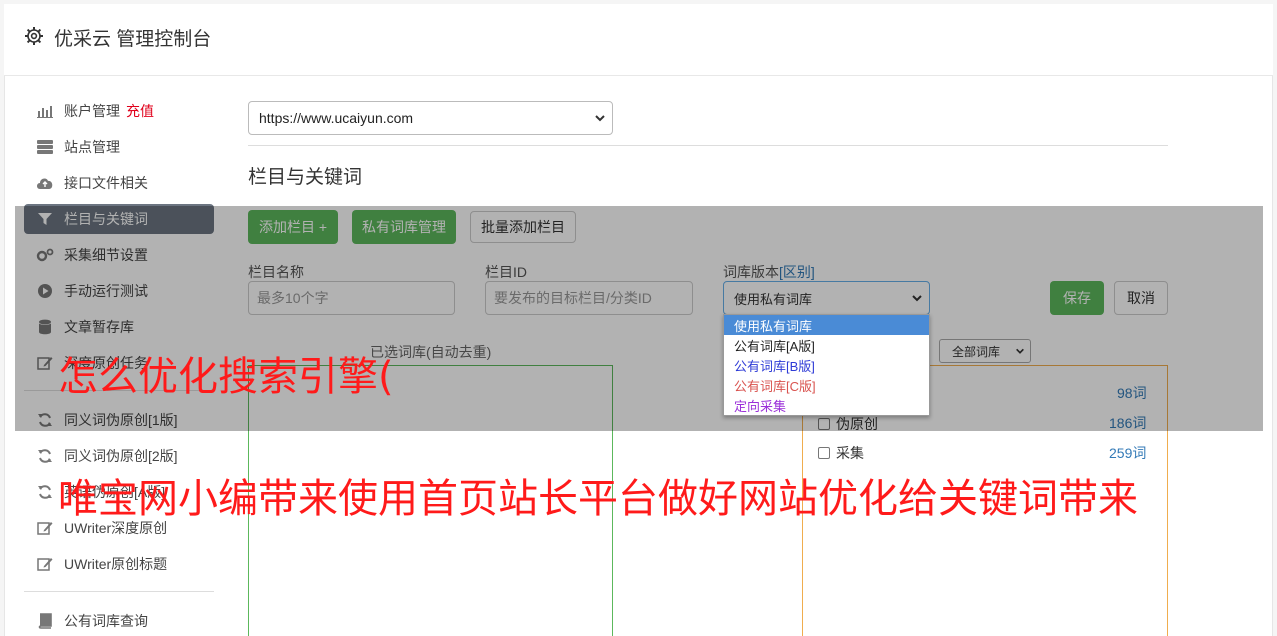 This screenshot has height=636, width=1277. Describe the element at coordinates (45, 621) in the screenshot. I see `book-icon` at that location.